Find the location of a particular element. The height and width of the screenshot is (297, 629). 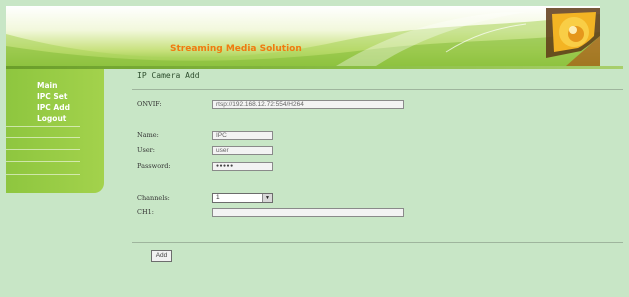

sidebar-item-logout: Logout is located at coordinates (55, 118).